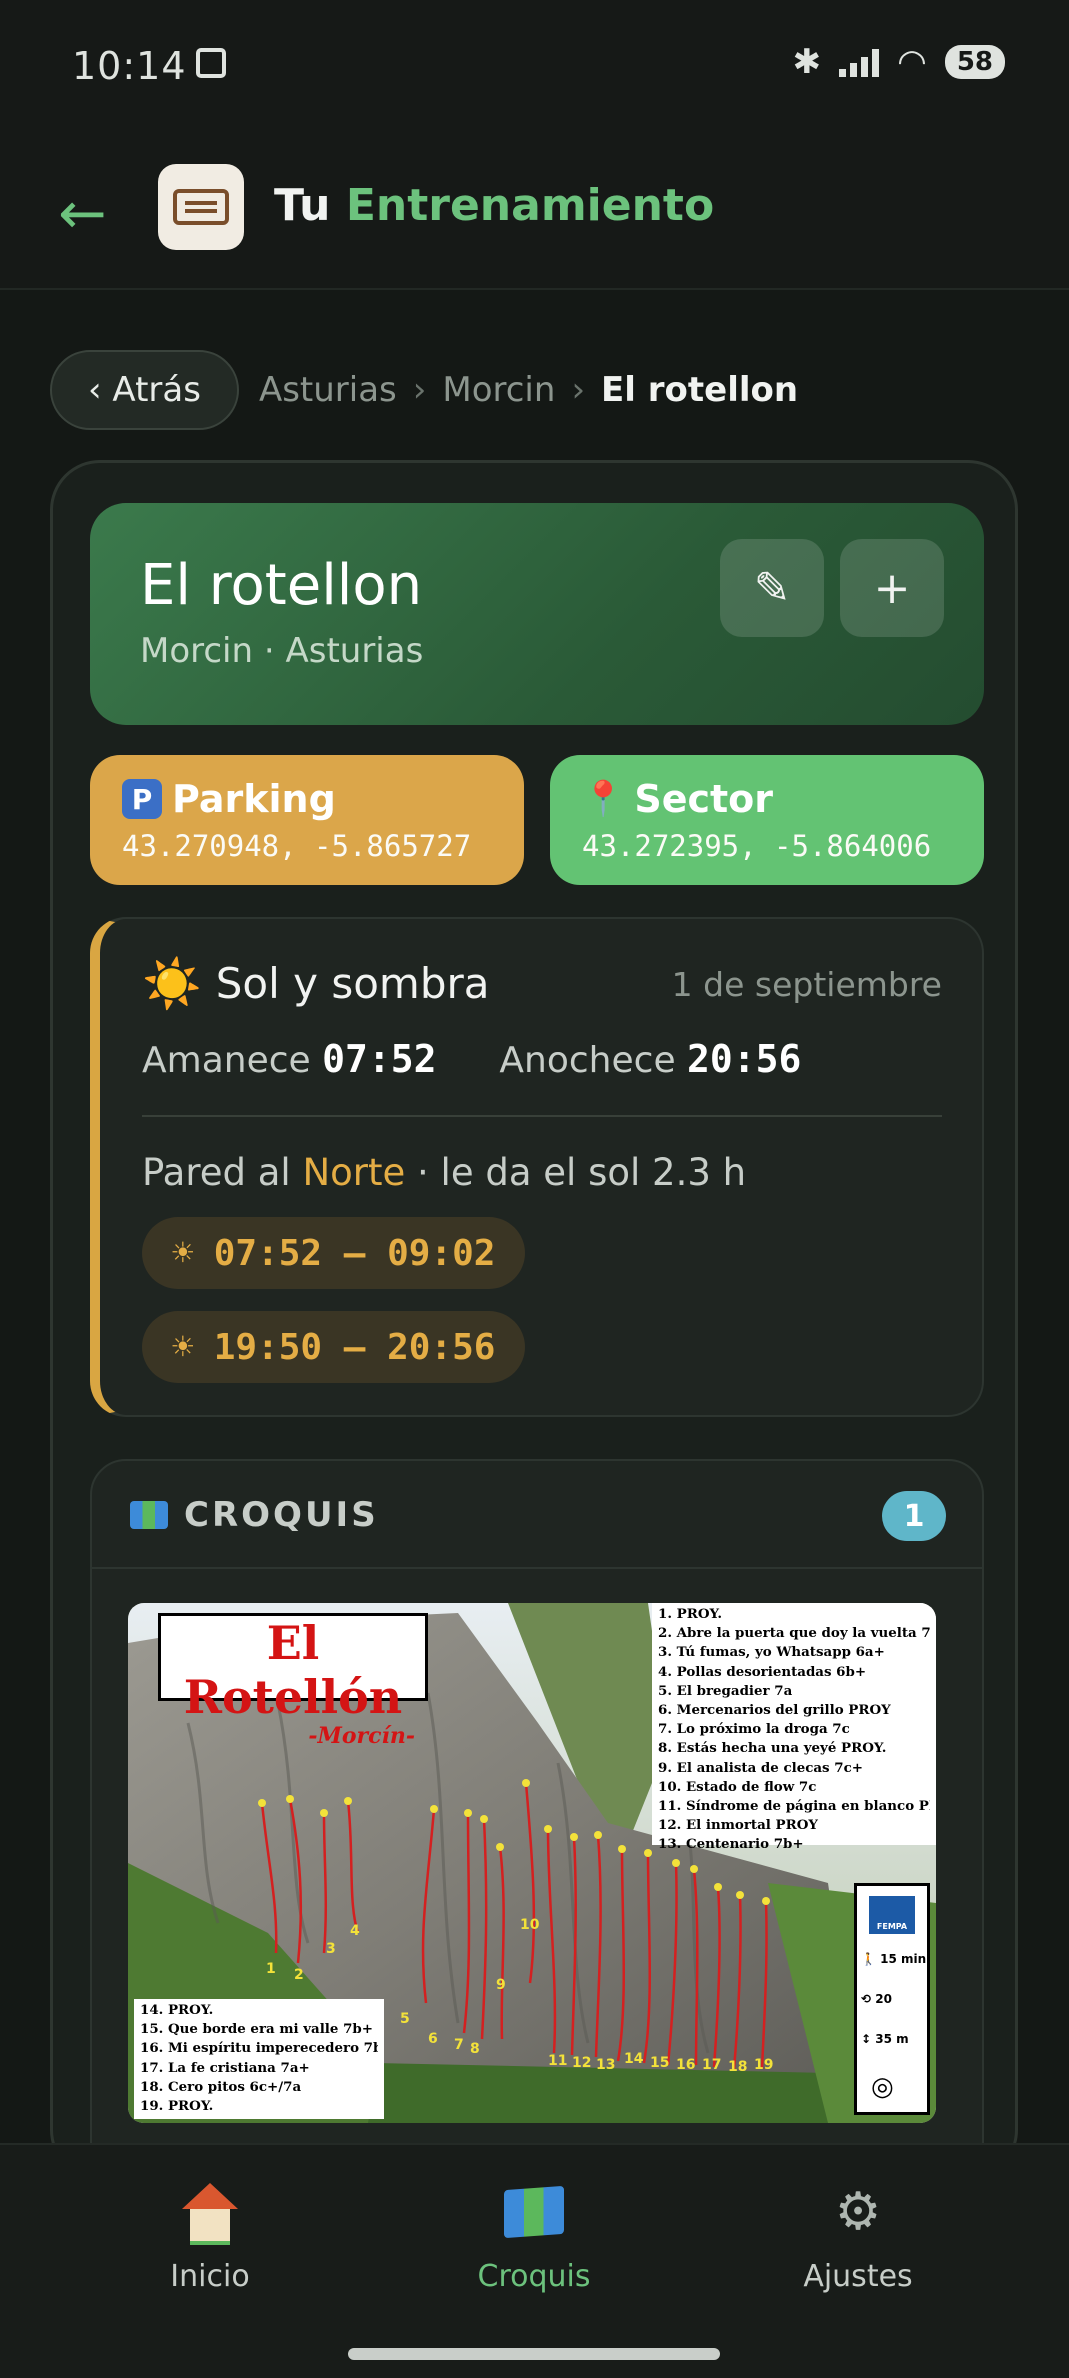 This screenshot has width=1069, height=2378. What do you see at coordinates (892, 1915) in the screenshot?
I see `fempa-logo: FEMPA` at bounding box center [892, 1915].